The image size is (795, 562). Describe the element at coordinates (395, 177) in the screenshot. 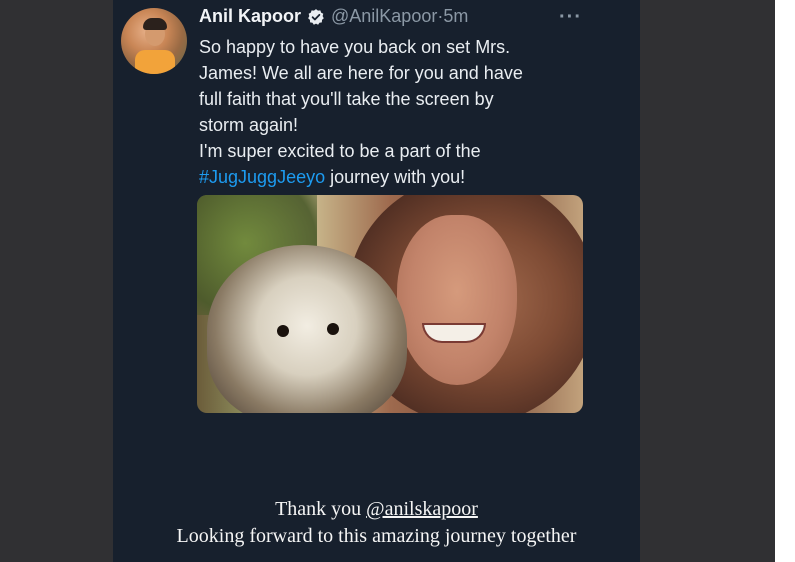

I see `tweet-line-rest: journey with you!` at that location.